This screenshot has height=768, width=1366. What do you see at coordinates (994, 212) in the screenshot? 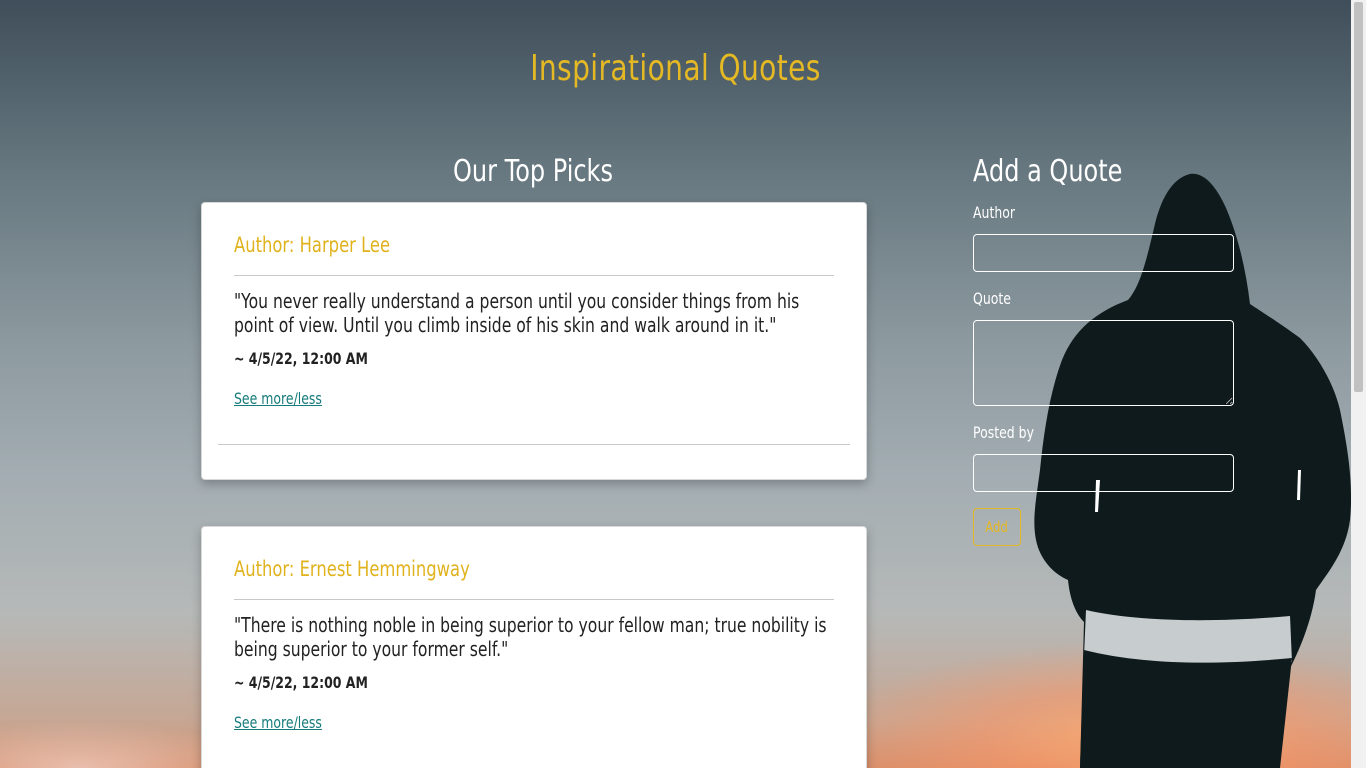
I see `author-label: Author` at bounding box center [994, 212].